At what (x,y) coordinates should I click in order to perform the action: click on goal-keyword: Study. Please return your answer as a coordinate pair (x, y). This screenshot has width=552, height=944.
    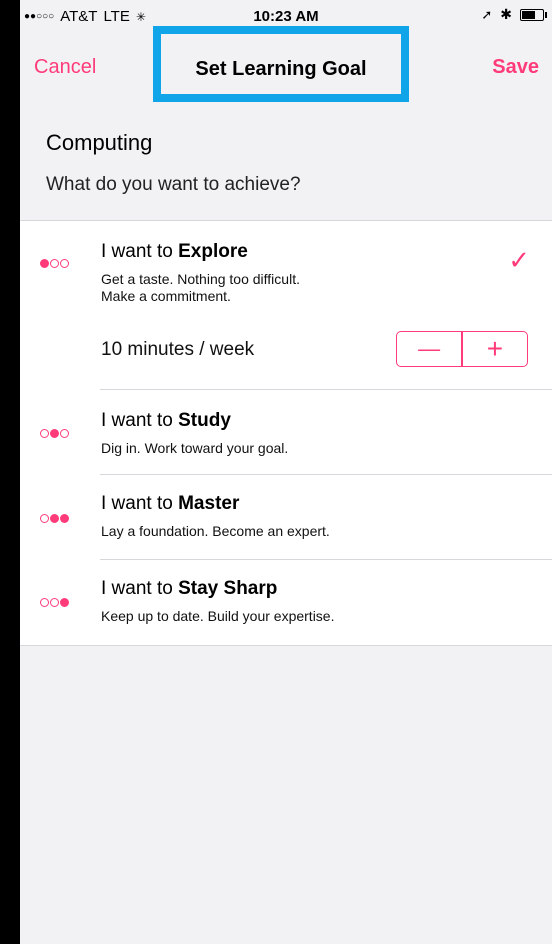
    Looking at the image, I should click on (204, 420).